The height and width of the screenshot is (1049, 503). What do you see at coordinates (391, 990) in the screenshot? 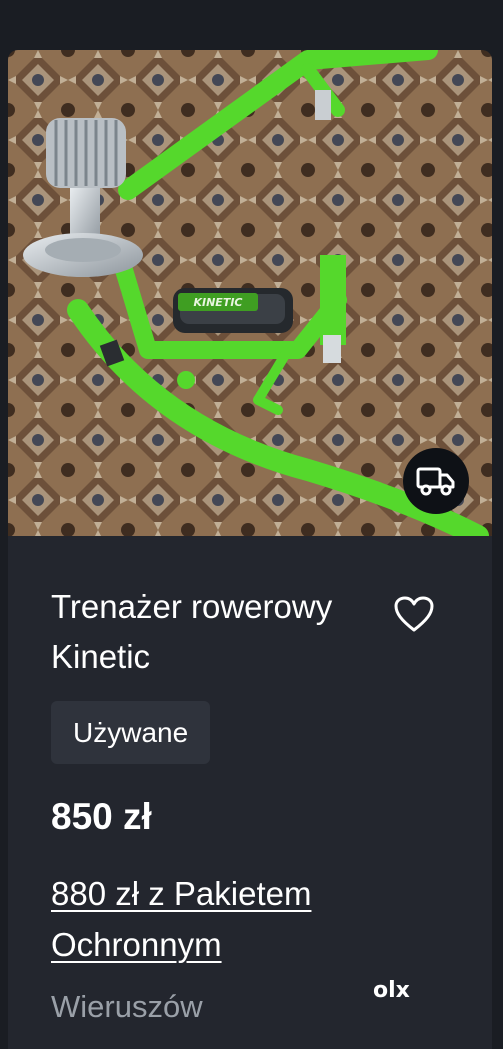
I see `olx-watermark: olx` at bounding box center [391, 990].